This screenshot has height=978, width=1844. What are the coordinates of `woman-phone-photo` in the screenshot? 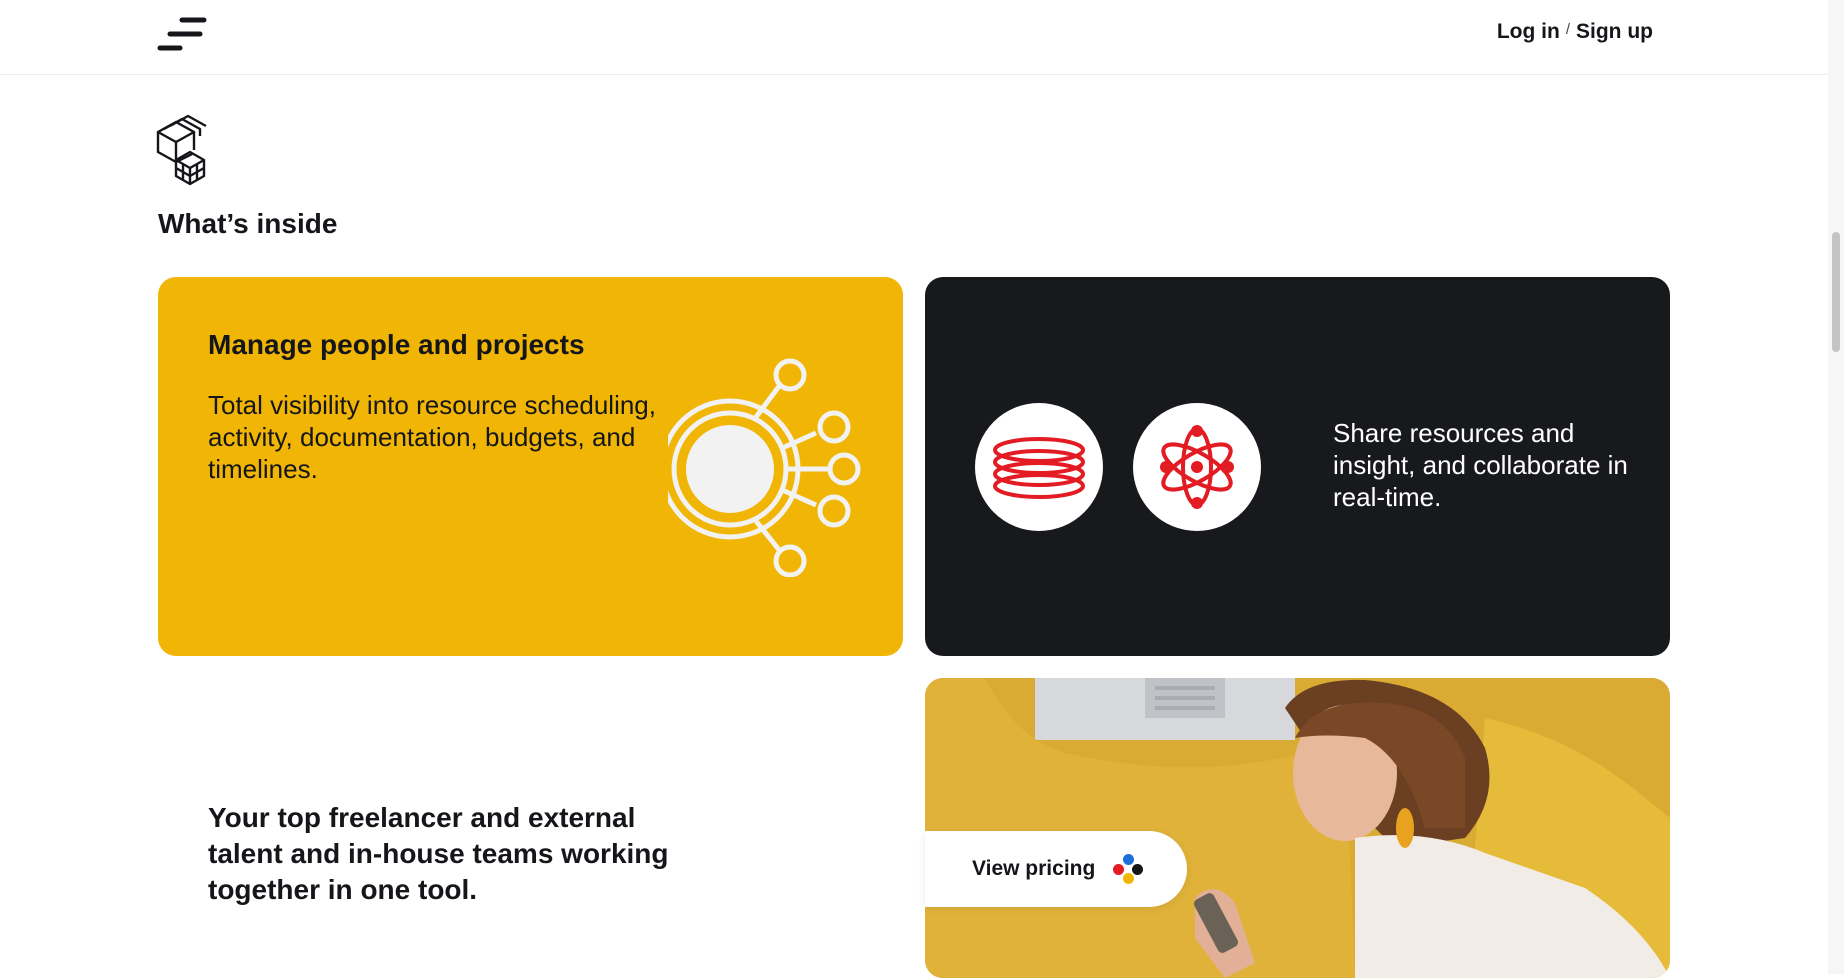 It's located at (1297, 828).